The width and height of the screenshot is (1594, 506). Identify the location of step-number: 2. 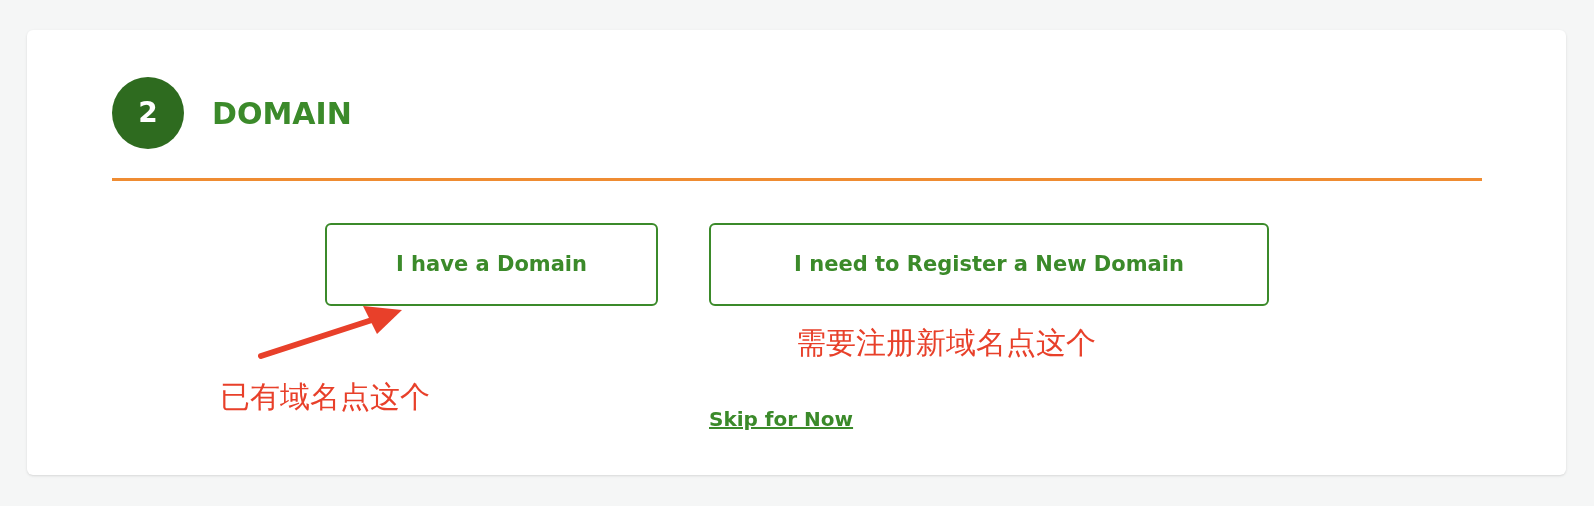
(148, 113).